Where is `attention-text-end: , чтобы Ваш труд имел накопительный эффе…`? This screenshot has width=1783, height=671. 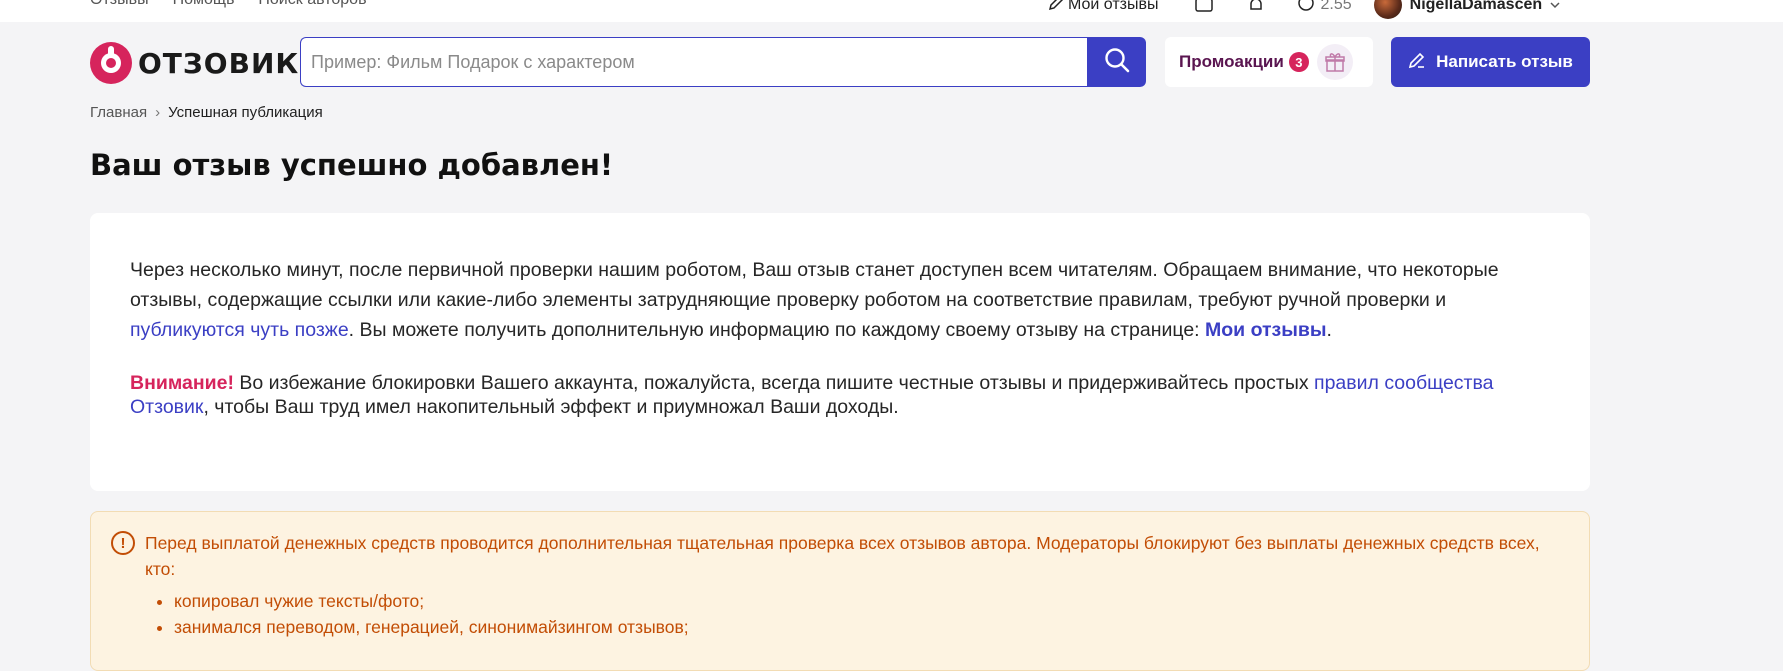
attention-text-end: , чтобы Ваш труд имел накопительный эффе… is located at coordinates (551, 407).